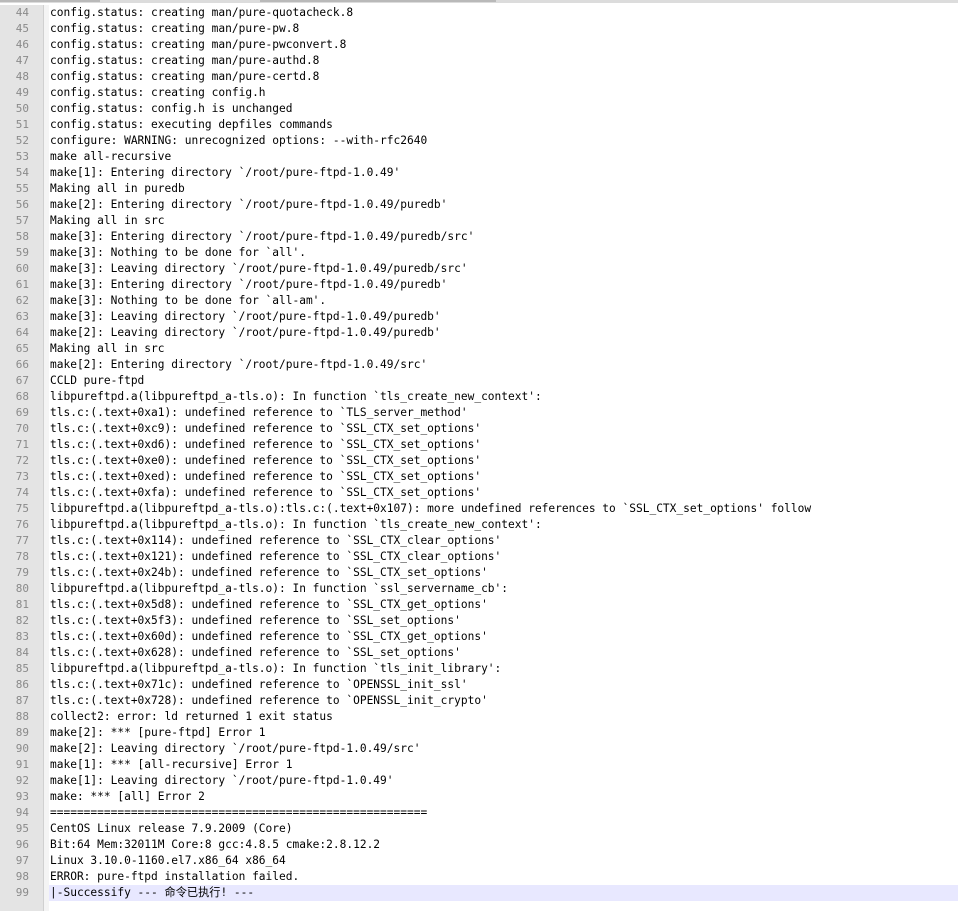 This screenshot has height=911, width=958. Describe the element at coordinates (22, 268) in the screenshot. I see `line-number: 60` at that location.